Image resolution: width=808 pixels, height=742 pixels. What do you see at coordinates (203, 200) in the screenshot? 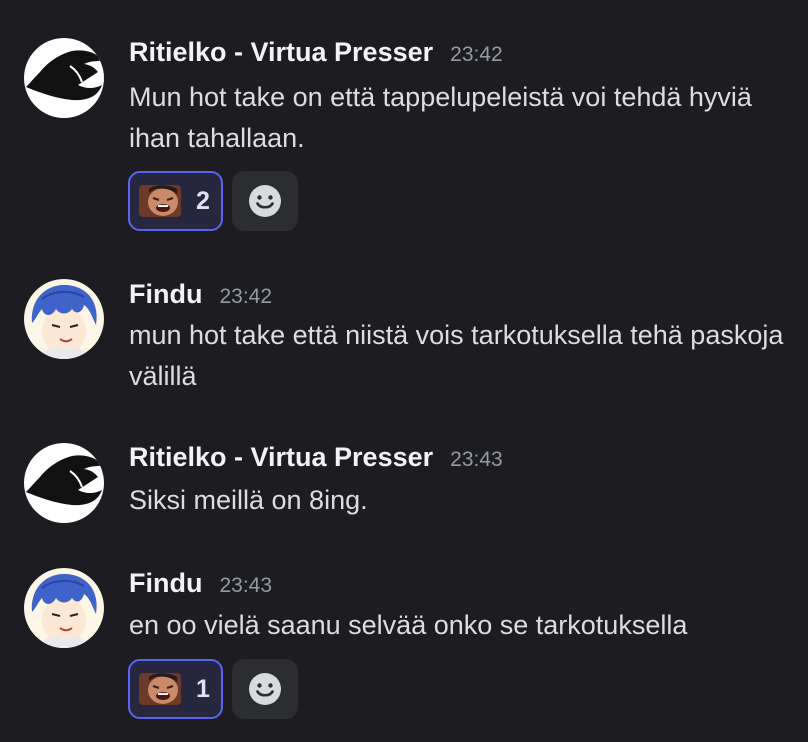
I see `reaction-count: 2` at bounding box center [203, 200].